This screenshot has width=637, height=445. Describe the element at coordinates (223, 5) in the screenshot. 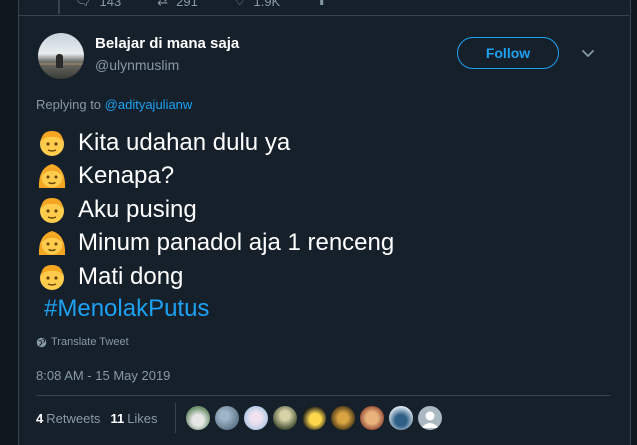

I see `previous-tweet-actions: 🗨 143 ⇄ 291 ♡ 1.9K ⬆` at that location.